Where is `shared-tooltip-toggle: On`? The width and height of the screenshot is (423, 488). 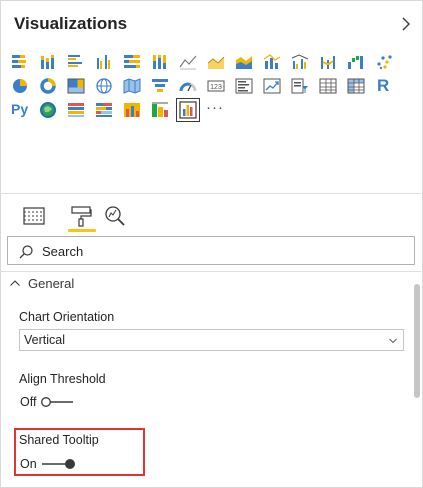
shared-tooltip-toggle: On is located at coordinates (48, 464).